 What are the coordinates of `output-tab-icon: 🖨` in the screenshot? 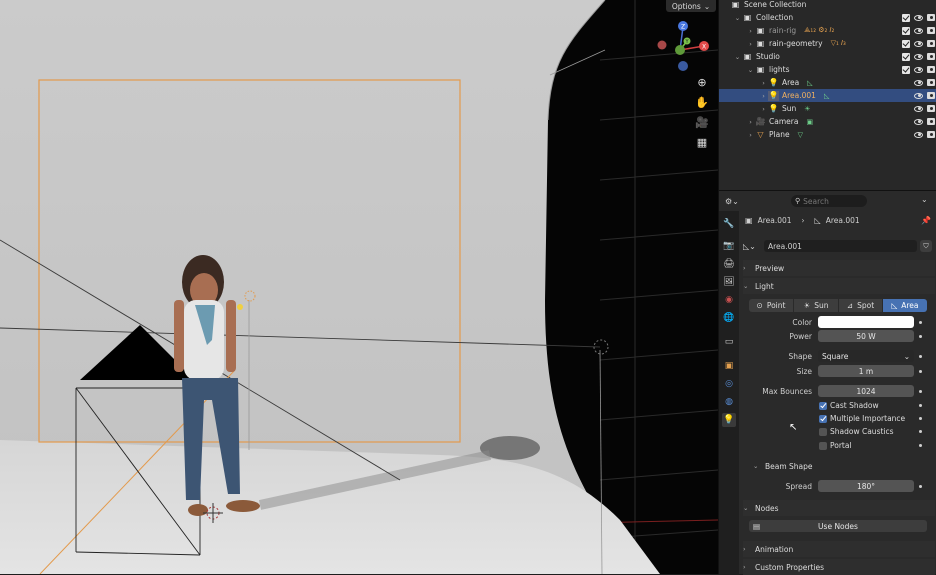 It's located at (729, 264).